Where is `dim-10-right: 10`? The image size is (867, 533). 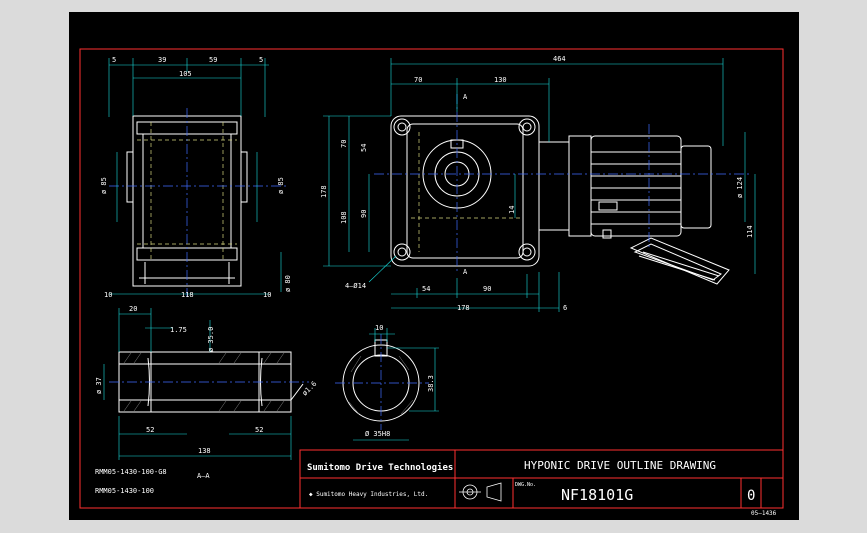
dim-10-right: 10 is located at coordinates (267, 295).